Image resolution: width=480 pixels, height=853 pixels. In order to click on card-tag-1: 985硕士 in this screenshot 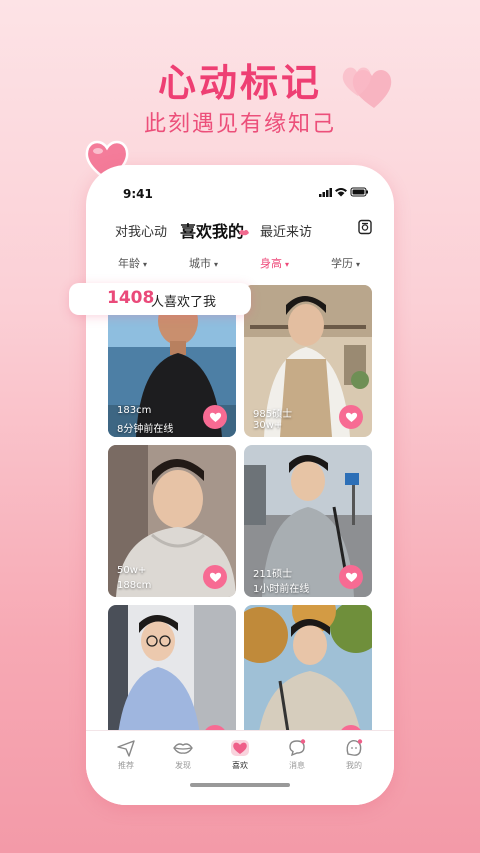, I will do `click(273, 414)`.